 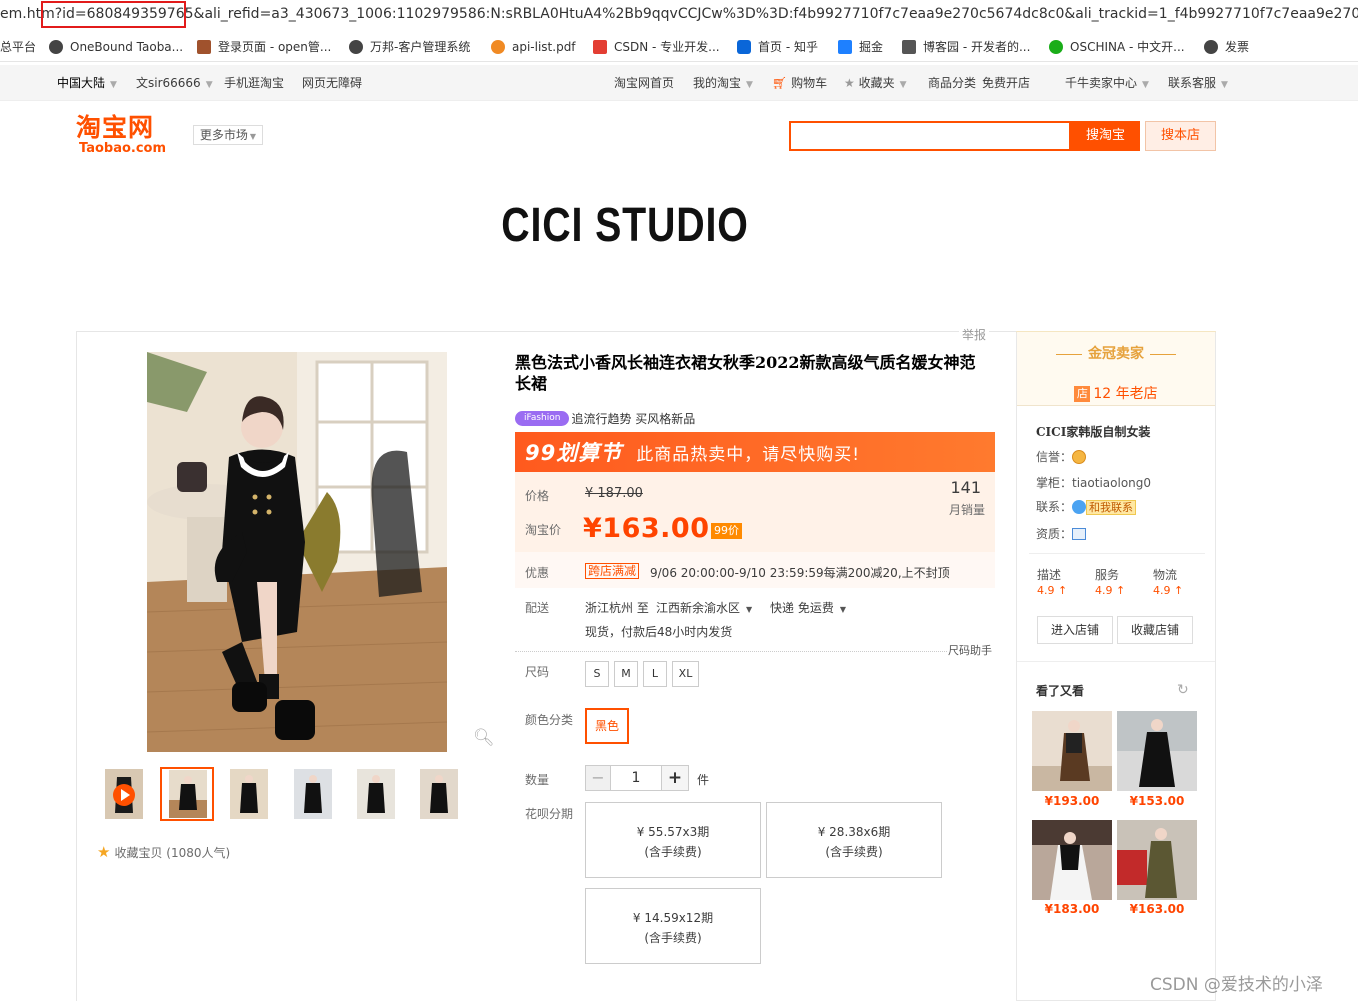 What do you see at coordinates (537, 672) in the screenshot?
I see `size-label: 尺码` at bounding box center [537, 672].